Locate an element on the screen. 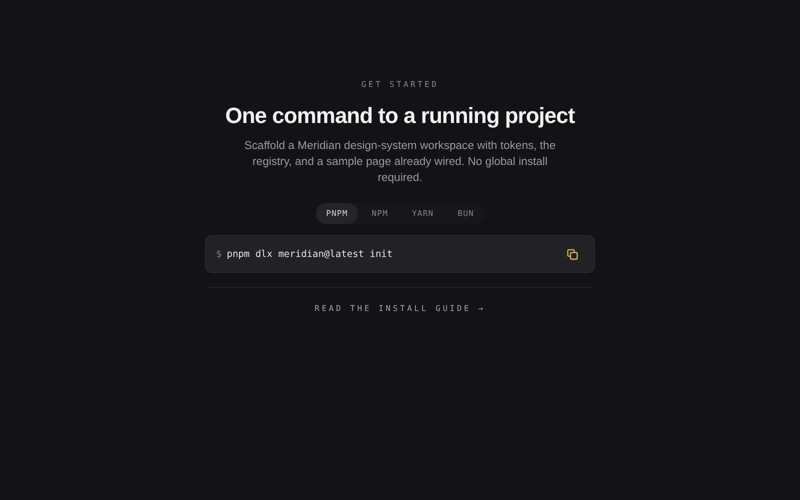 The image size is (800, 500). command-text: pnpm dlx meridian@latest init is located at coordinates (310, 254).